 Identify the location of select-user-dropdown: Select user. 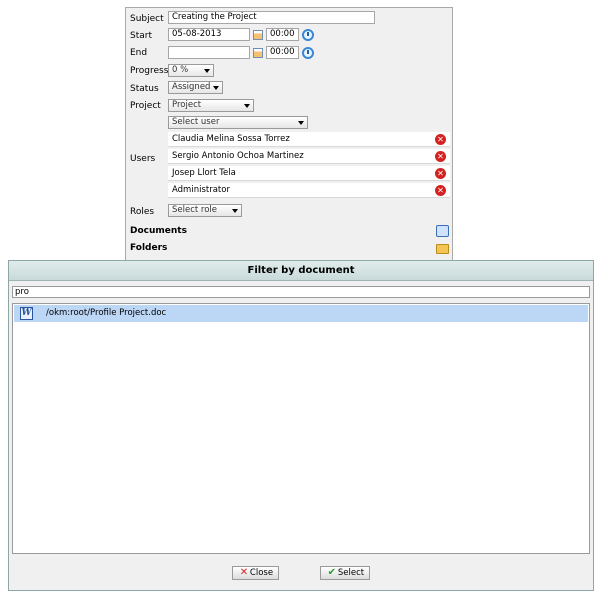
(238, 122).